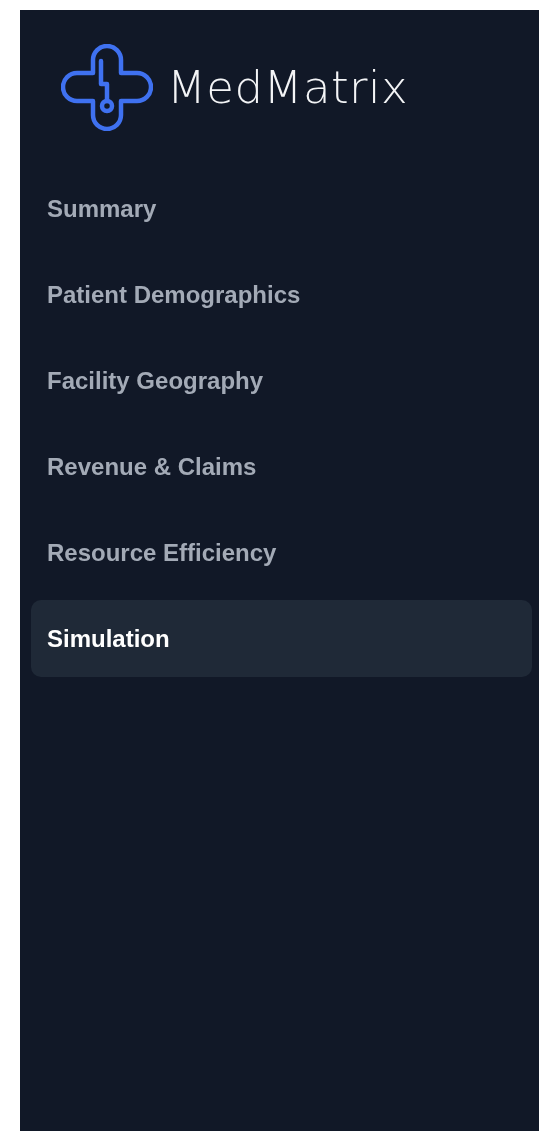 Image resolution: width=539 pixels, height=1131 pixels. What do you see at coordinates (281, 294) in the screenshot?
I see `nav-item: Patient Demographics` at bounding box center [281, 294].